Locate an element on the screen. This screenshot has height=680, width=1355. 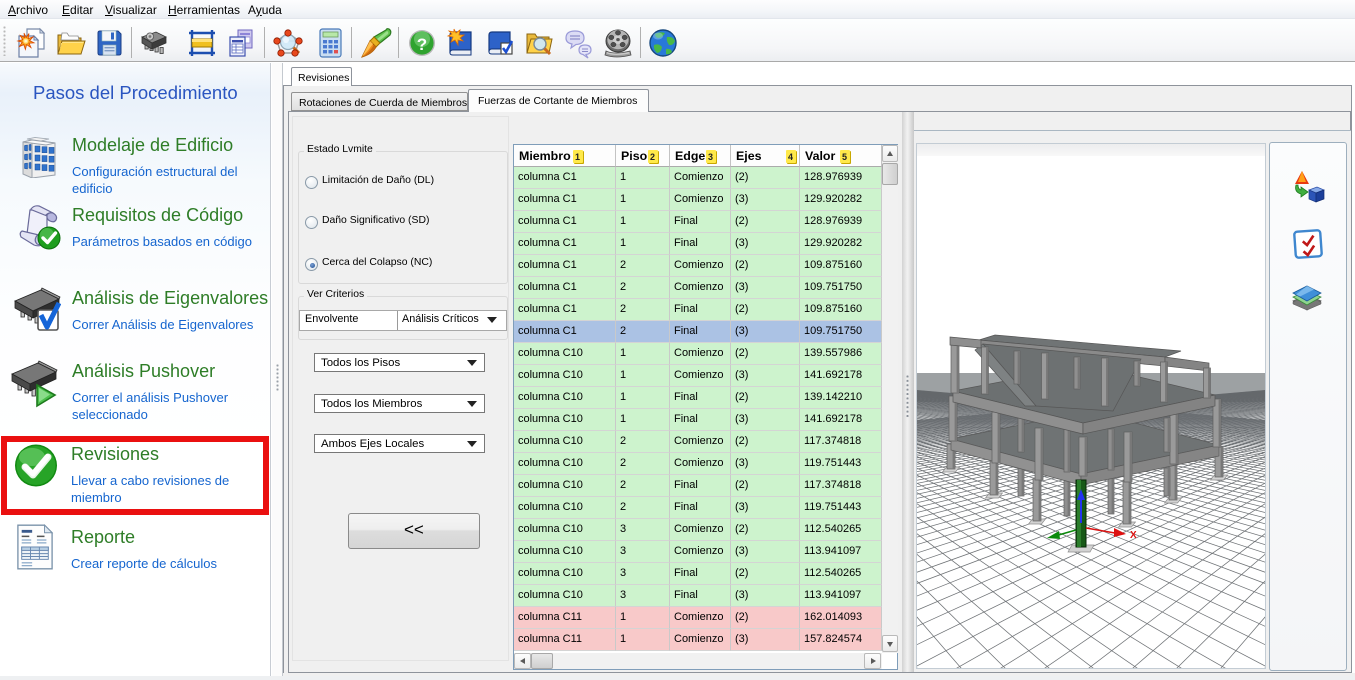
svg-text: X is located at coordinates (1133, 535).